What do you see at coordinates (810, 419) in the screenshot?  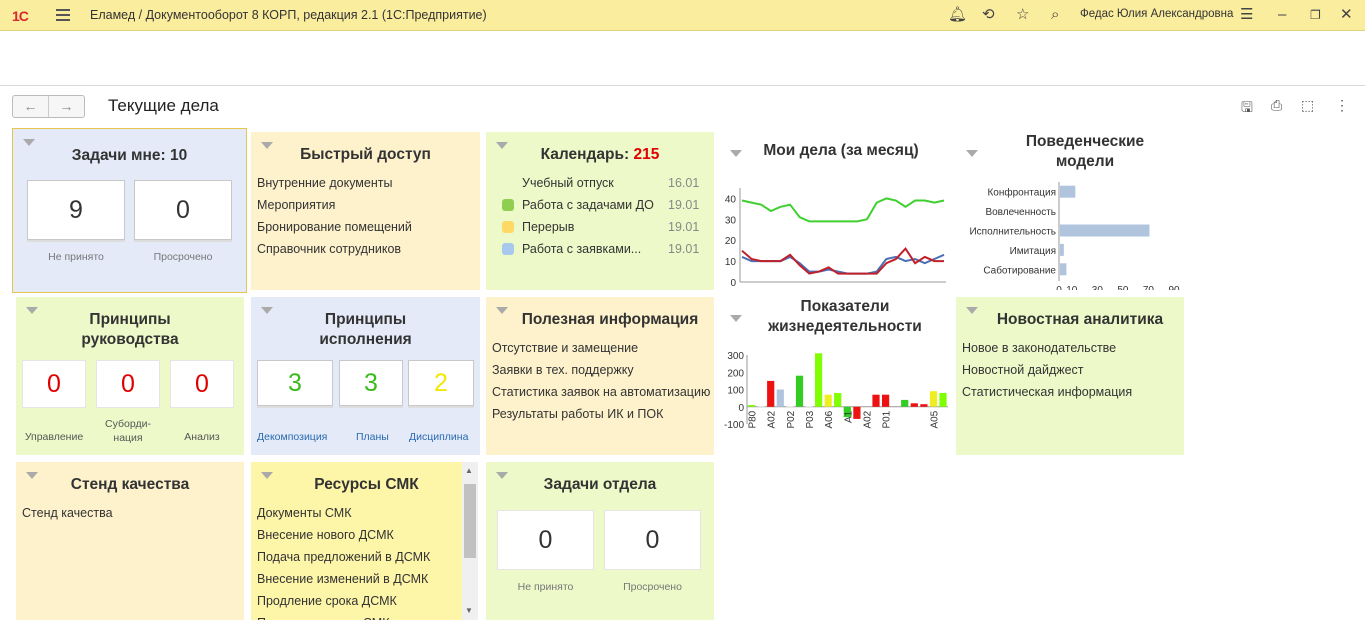 I see `x-tick-label: P03` at bounding box center [810, 419].